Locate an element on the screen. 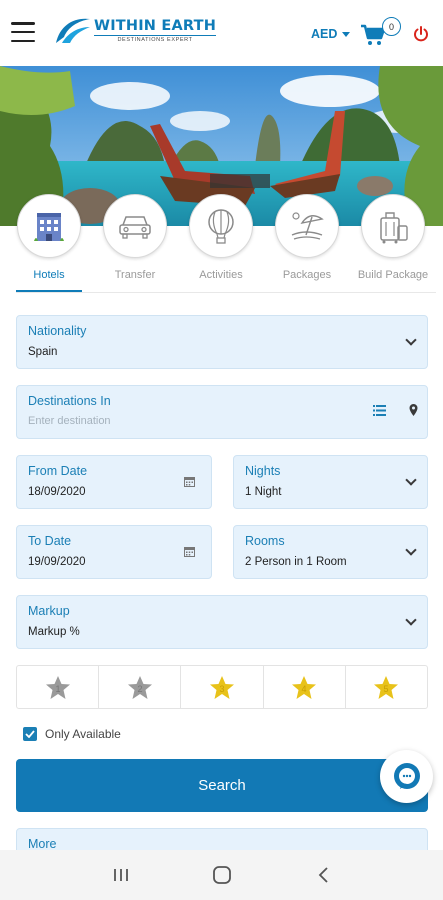  star-option-5: 5 is located at coordinates (386, 687).